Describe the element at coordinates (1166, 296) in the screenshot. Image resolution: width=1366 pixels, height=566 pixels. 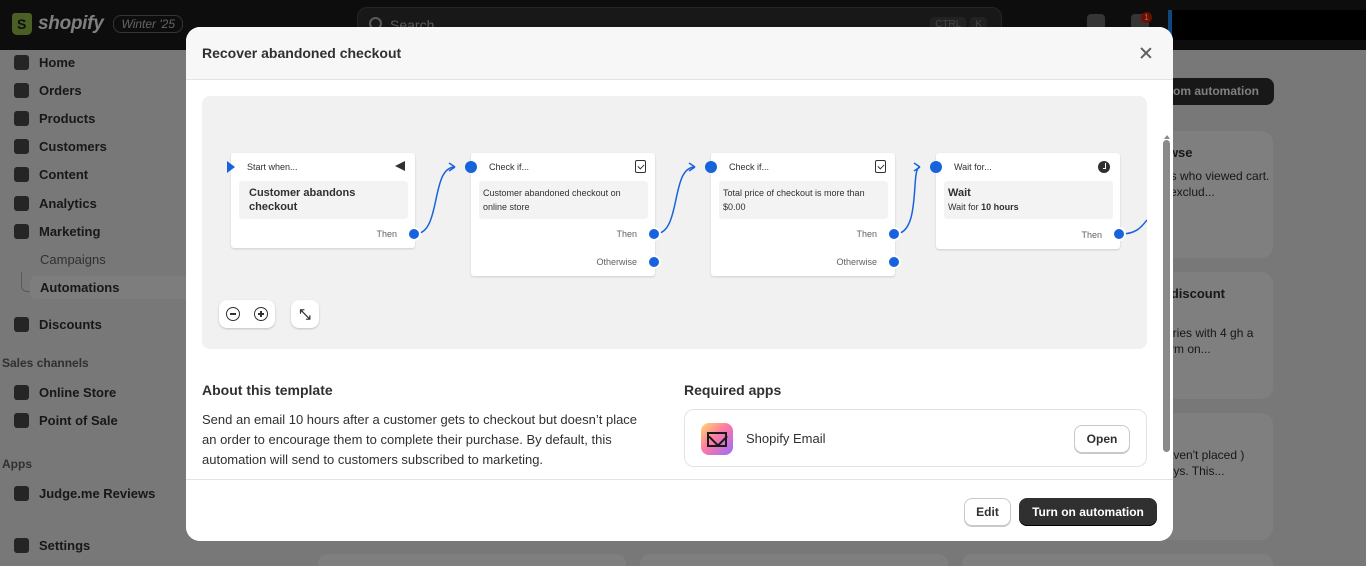
I see `modal-scrollbar` at that location.